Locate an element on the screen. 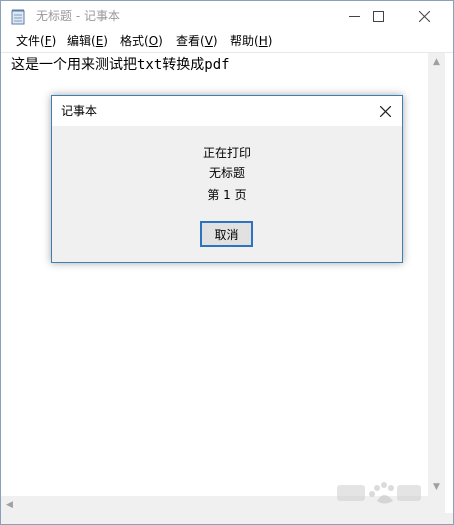 The image size is (454, 525). menu-file: 文件(F) is located at coordinates (36, 41).